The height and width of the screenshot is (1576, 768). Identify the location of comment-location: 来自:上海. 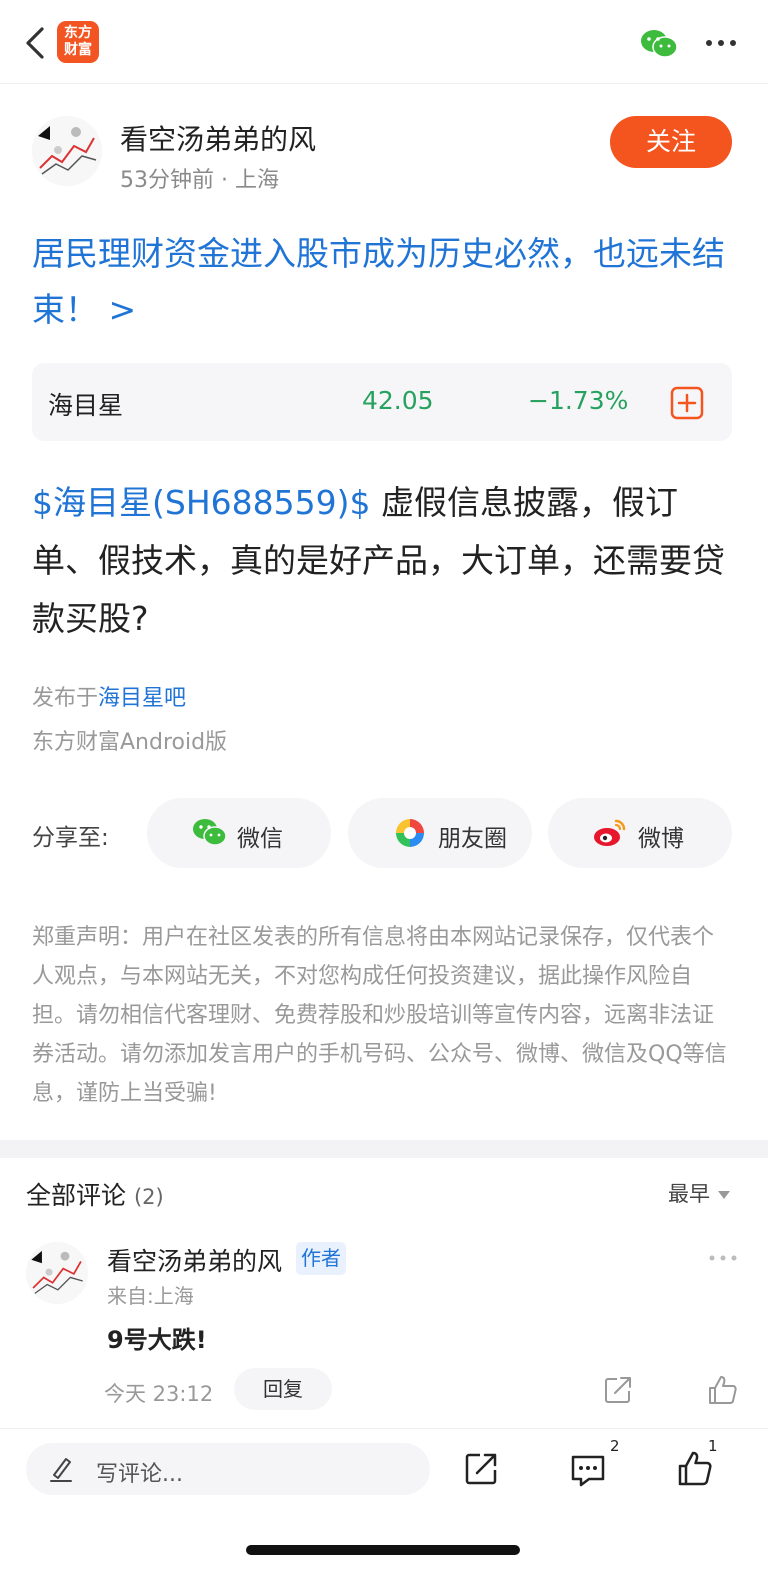
(150, 1296).